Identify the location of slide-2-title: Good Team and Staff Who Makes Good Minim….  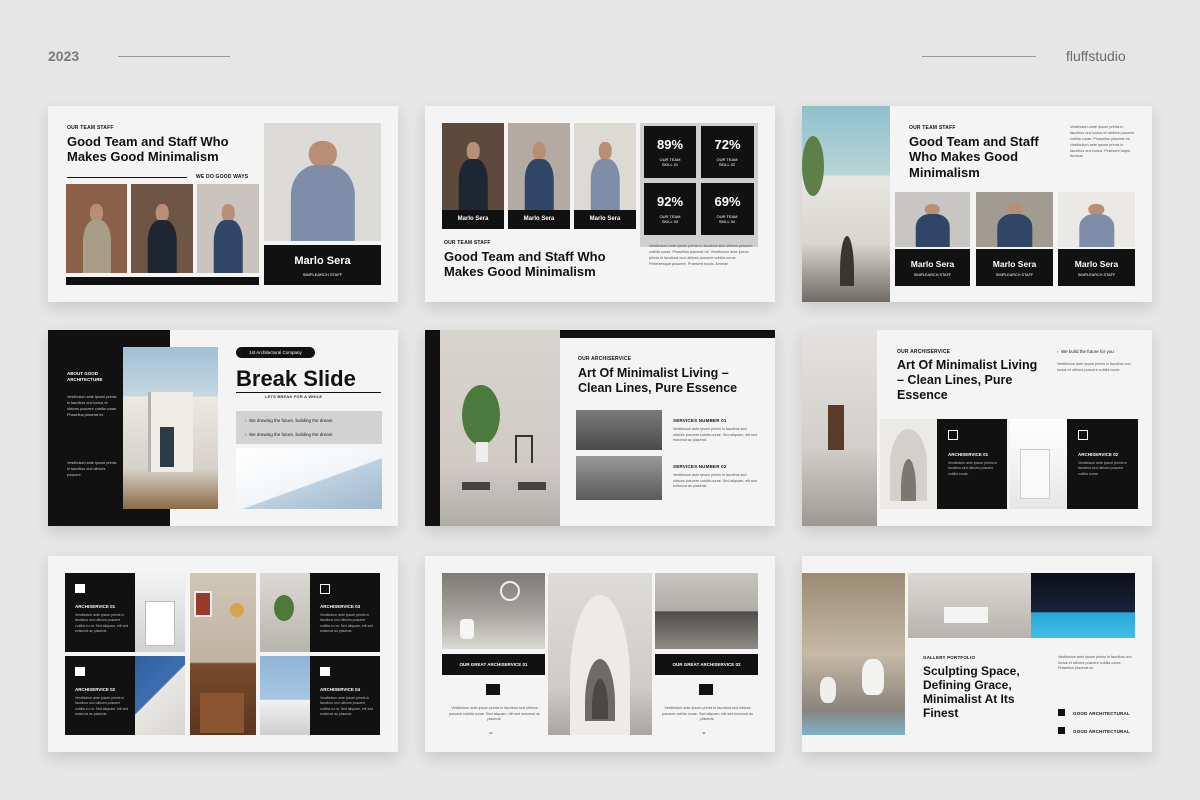
(525, 264).